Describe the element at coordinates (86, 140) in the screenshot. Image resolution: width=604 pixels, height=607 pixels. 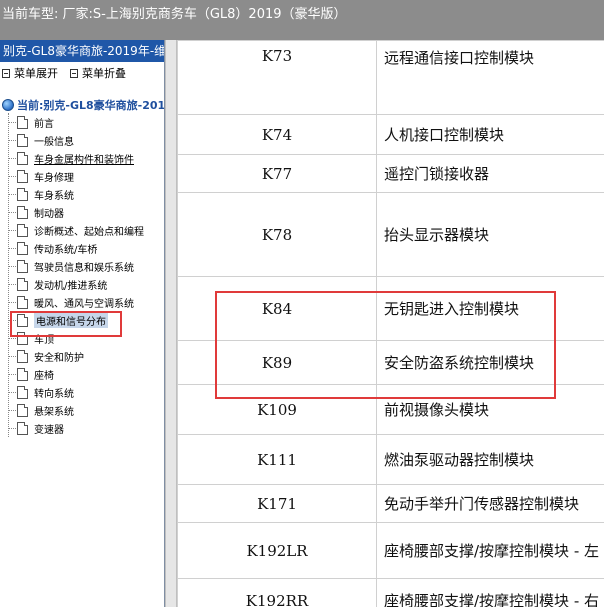
I see `tree-item: 一般信息` at that location.